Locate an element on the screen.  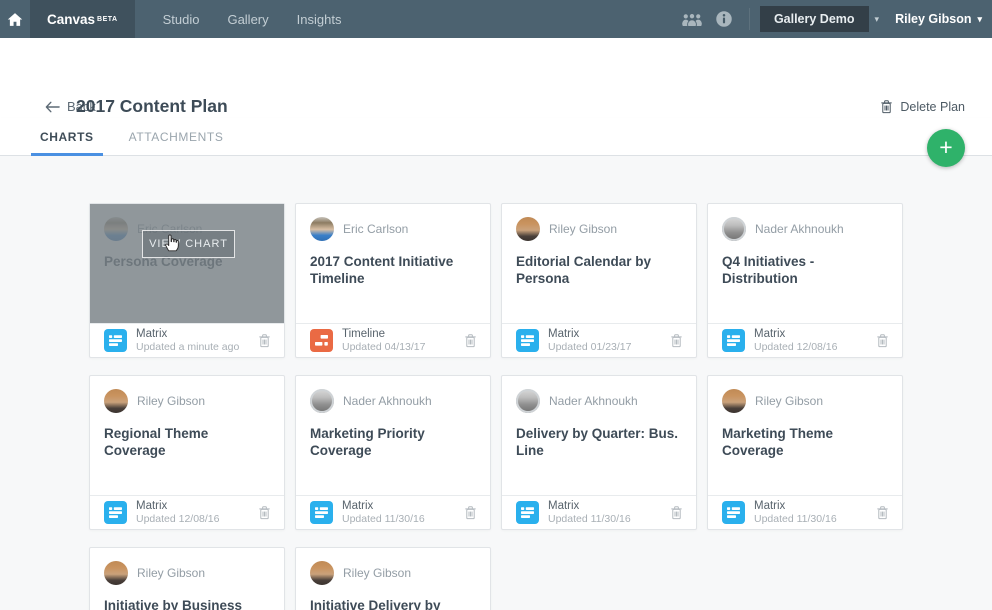
beta-badge: BETA is located at coordinates (107, 19).